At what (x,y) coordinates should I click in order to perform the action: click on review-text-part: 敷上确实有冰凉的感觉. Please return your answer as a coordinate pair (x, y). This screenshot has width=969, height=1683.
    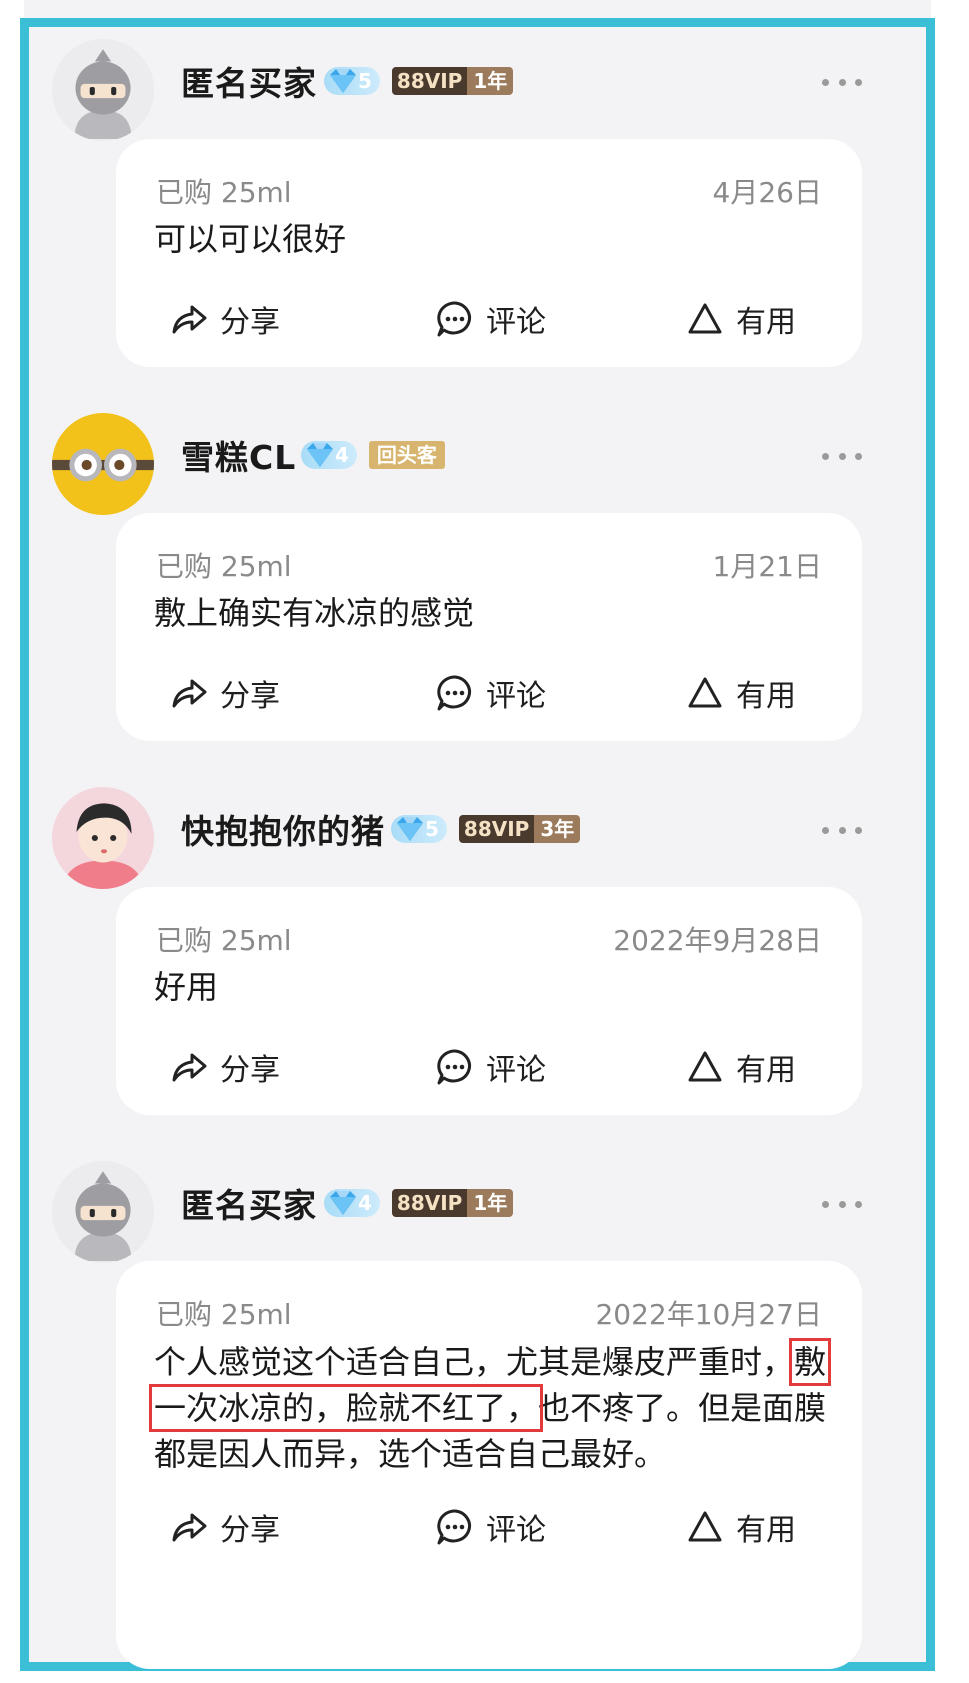
    Looking at the image, I should click on (314, 613).